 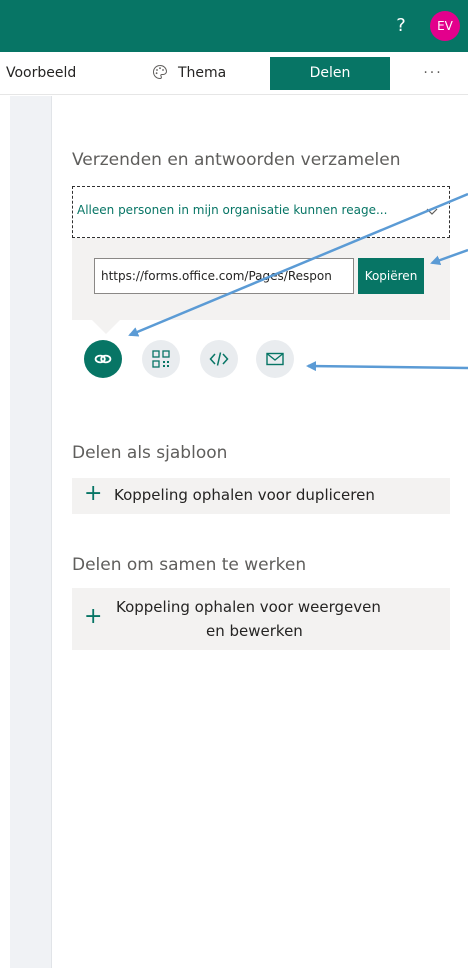 I want to click on collaborate-section-title: Delen om samen te werken, so click(x=189, y=565).